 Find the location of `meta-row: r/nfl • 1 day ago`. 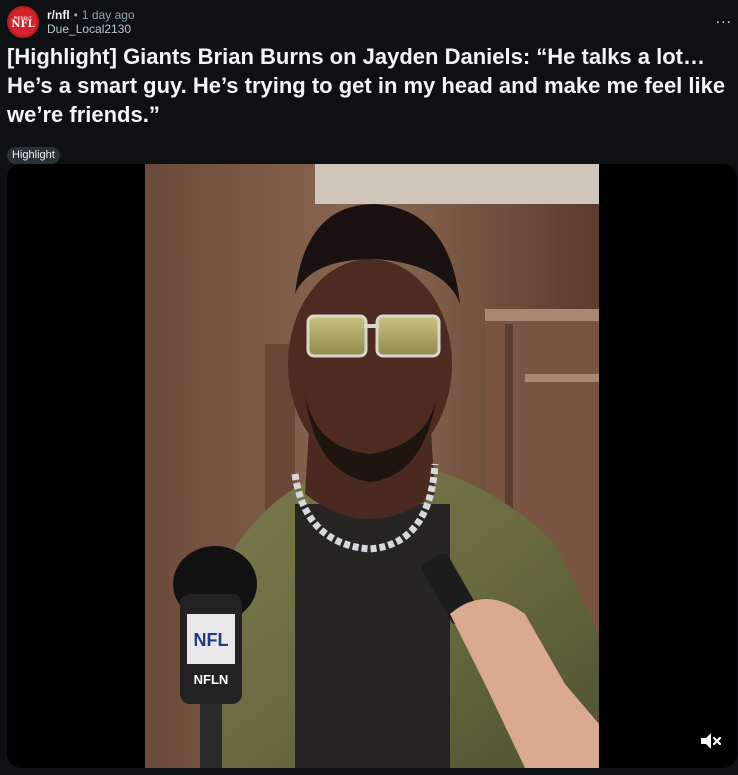

meta-row: r/nfl • 1 day ago is located at coordinates (91, 15).